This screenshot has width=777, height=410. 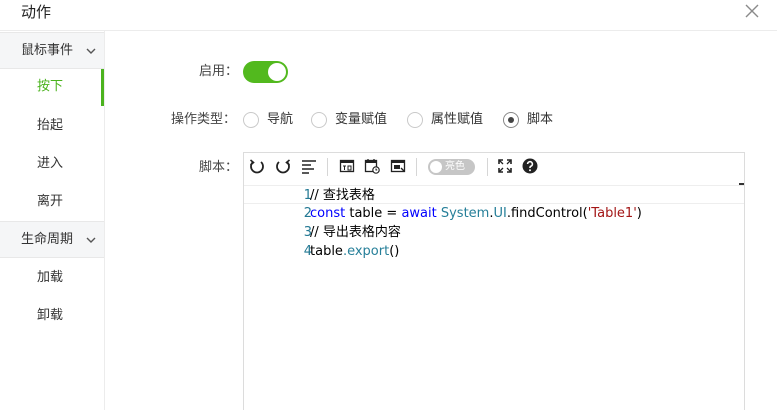 What do you see at coordinates (355, 232) in the screenshot?
I see `code-text: // 导出表格内容` at bounding box center [355, 232].